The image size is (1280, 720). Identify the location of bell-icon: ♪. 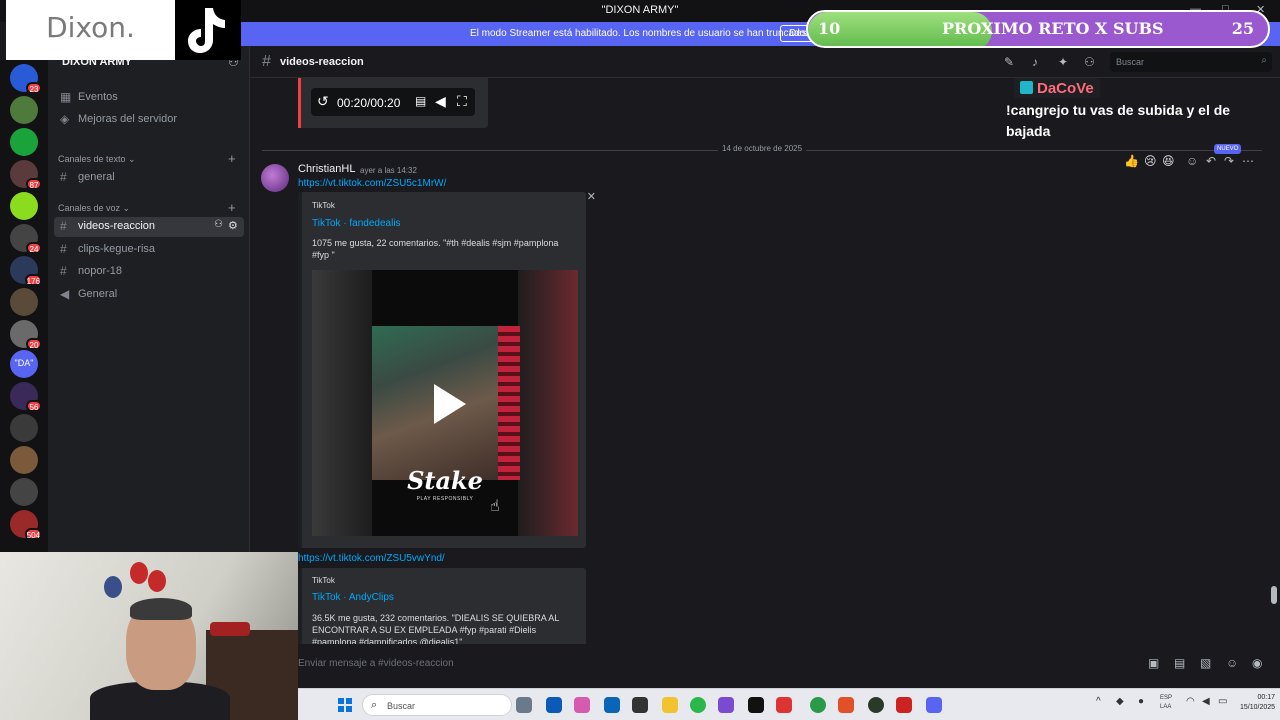
(1035, 62).